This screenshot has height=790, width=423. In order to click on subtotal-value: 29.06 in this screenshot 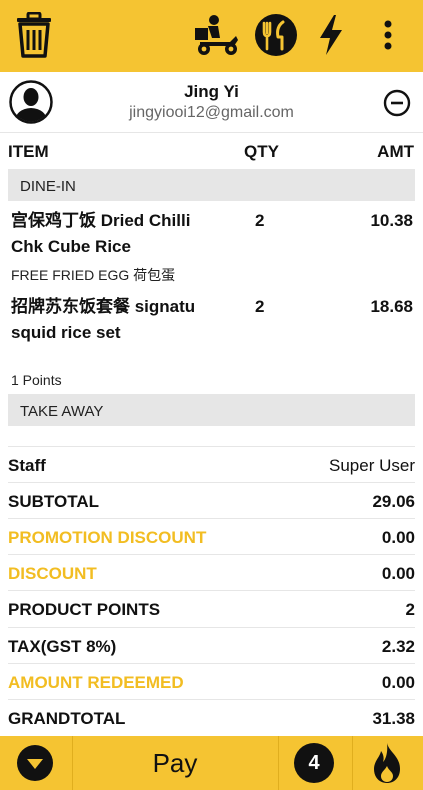, I will do `click(393, 501)`.